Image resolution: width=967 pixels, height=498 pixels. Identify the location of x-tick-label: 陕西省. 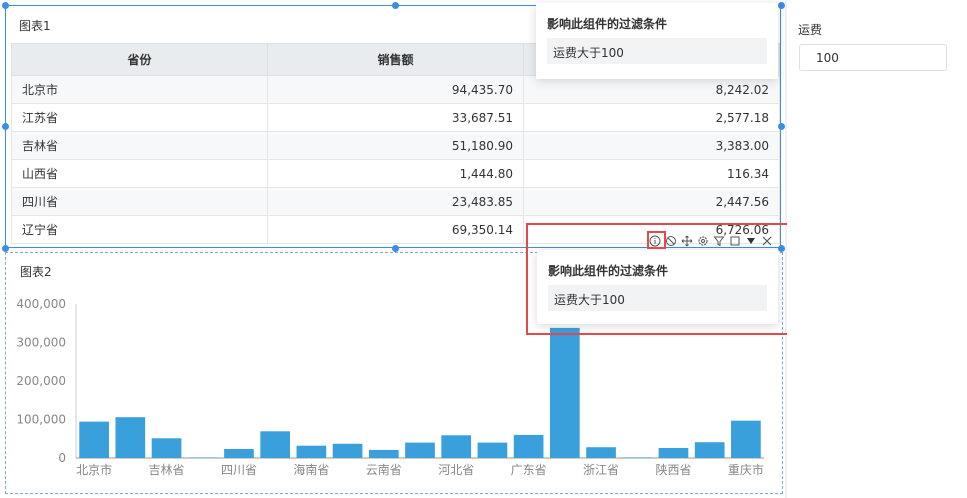
(673, 469).